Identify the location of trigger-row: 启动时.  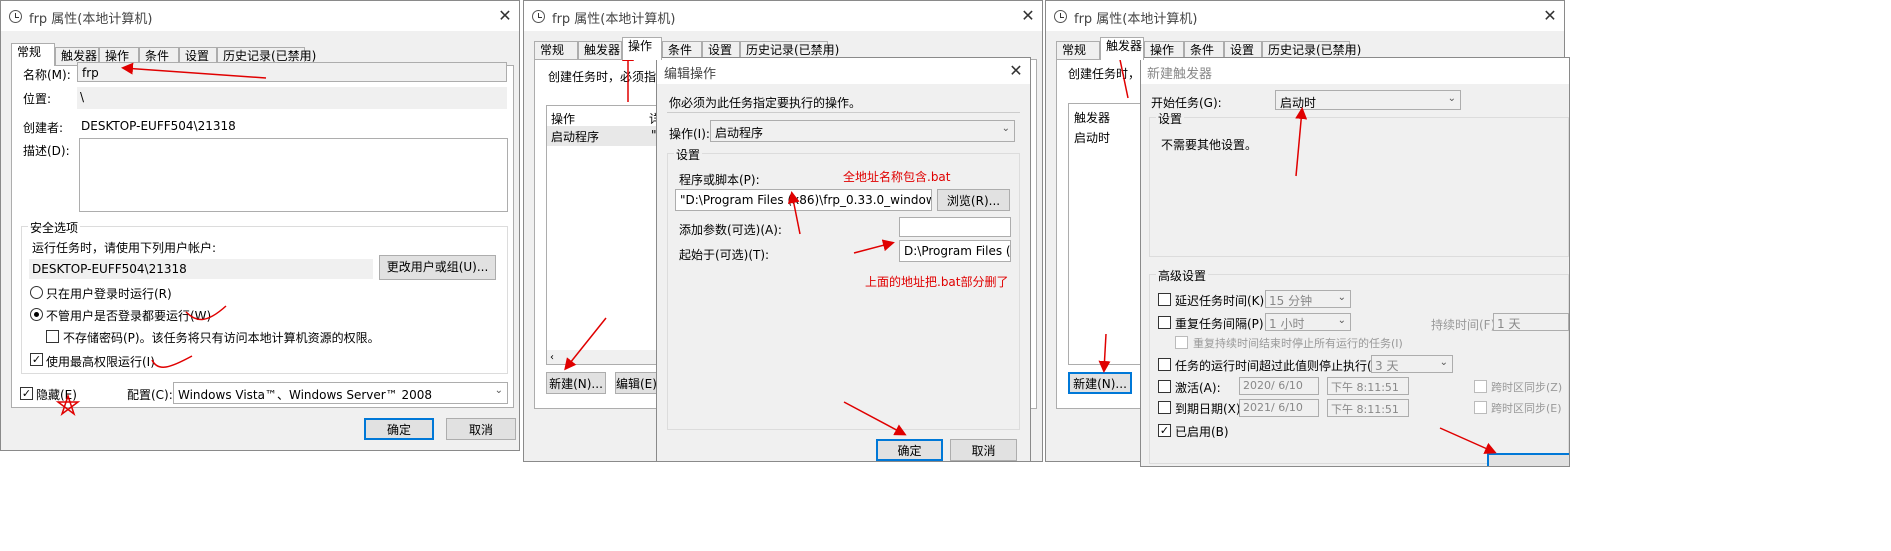
(1092, 137).